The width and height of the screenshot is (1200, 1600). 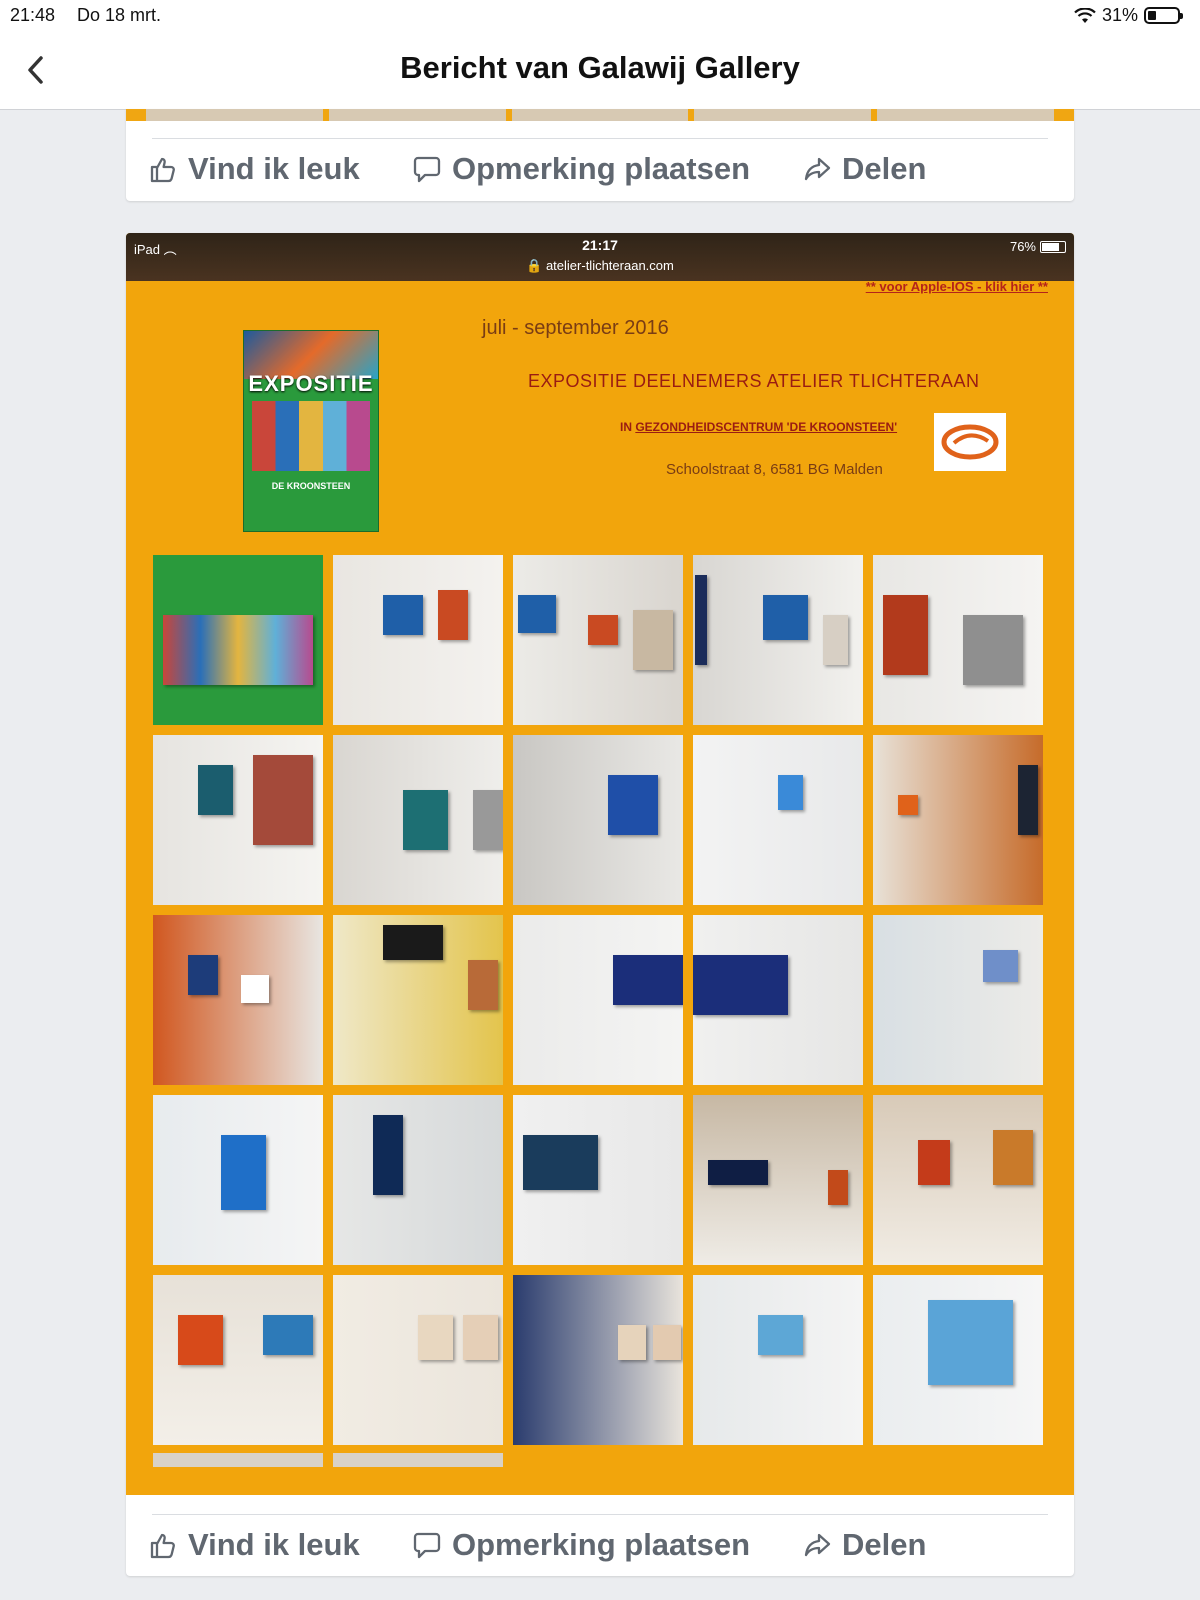 I want to click on gallery-photo-two-paintings, so click(x=238, y=1360).